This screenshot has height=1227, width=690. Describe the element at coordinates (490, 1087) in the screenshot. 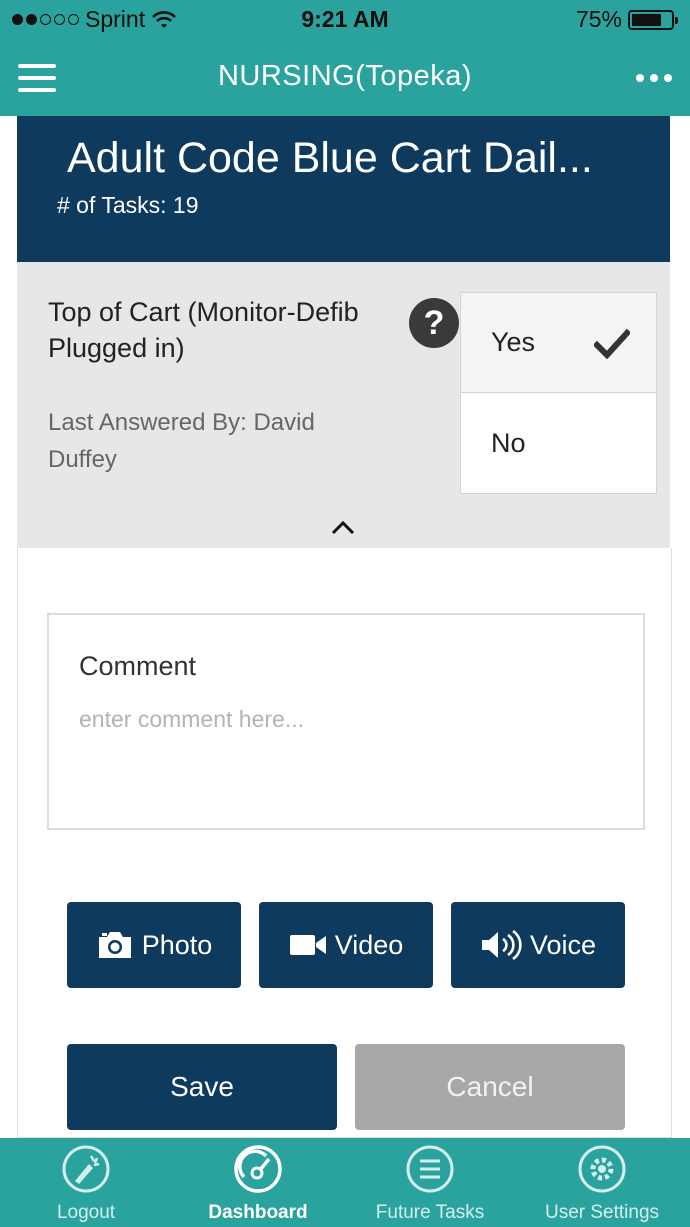

I see `cancel-button: Cancel` at that location.